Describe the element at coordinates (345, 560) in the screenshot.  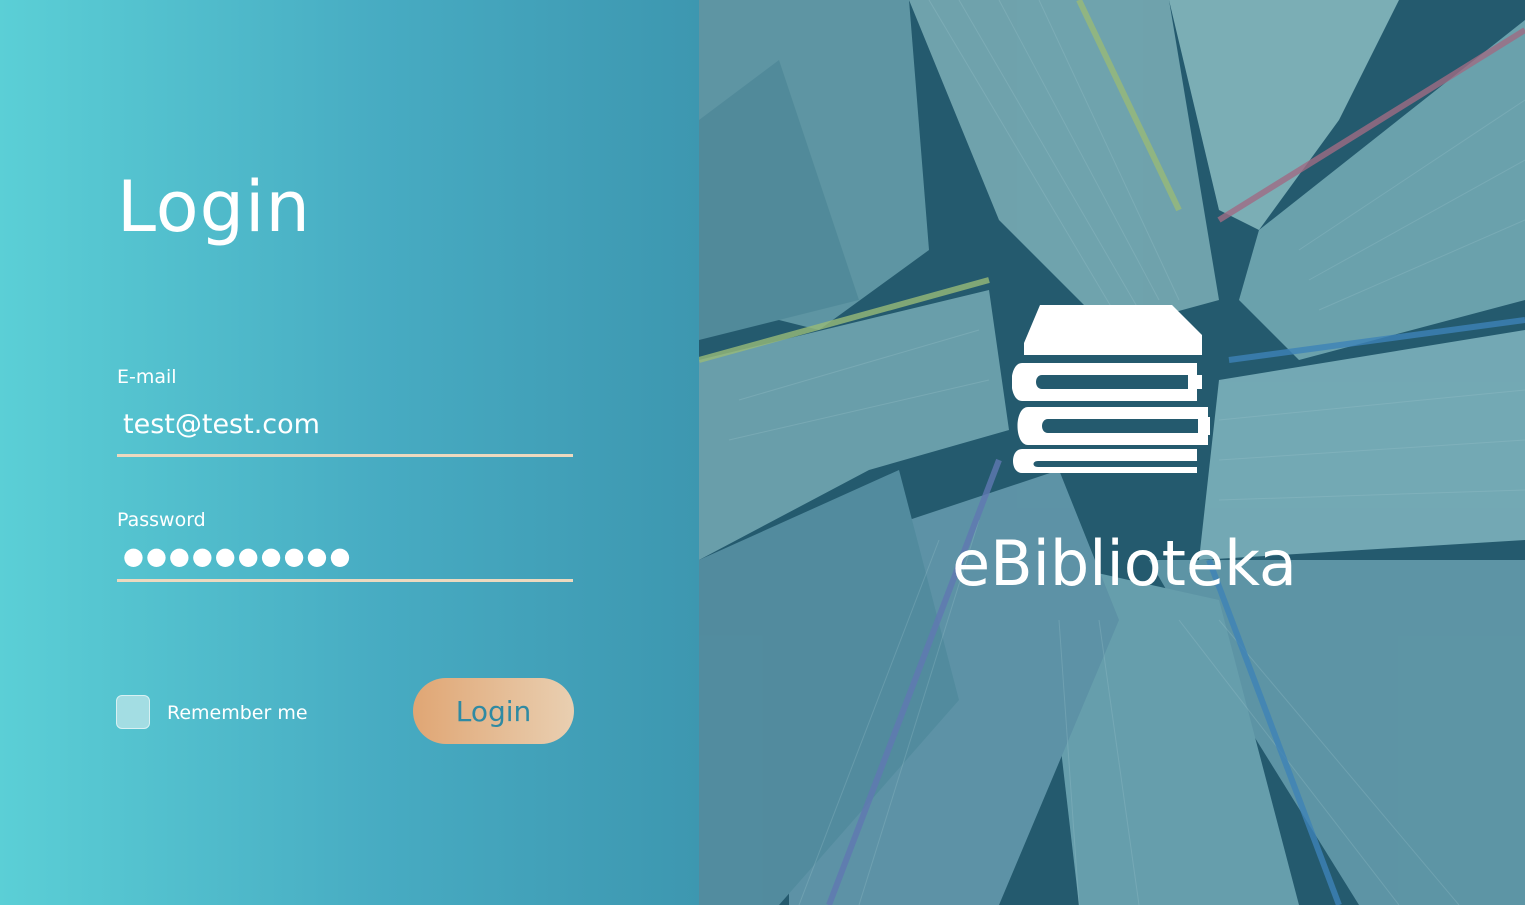
I see `password-field` at that location.